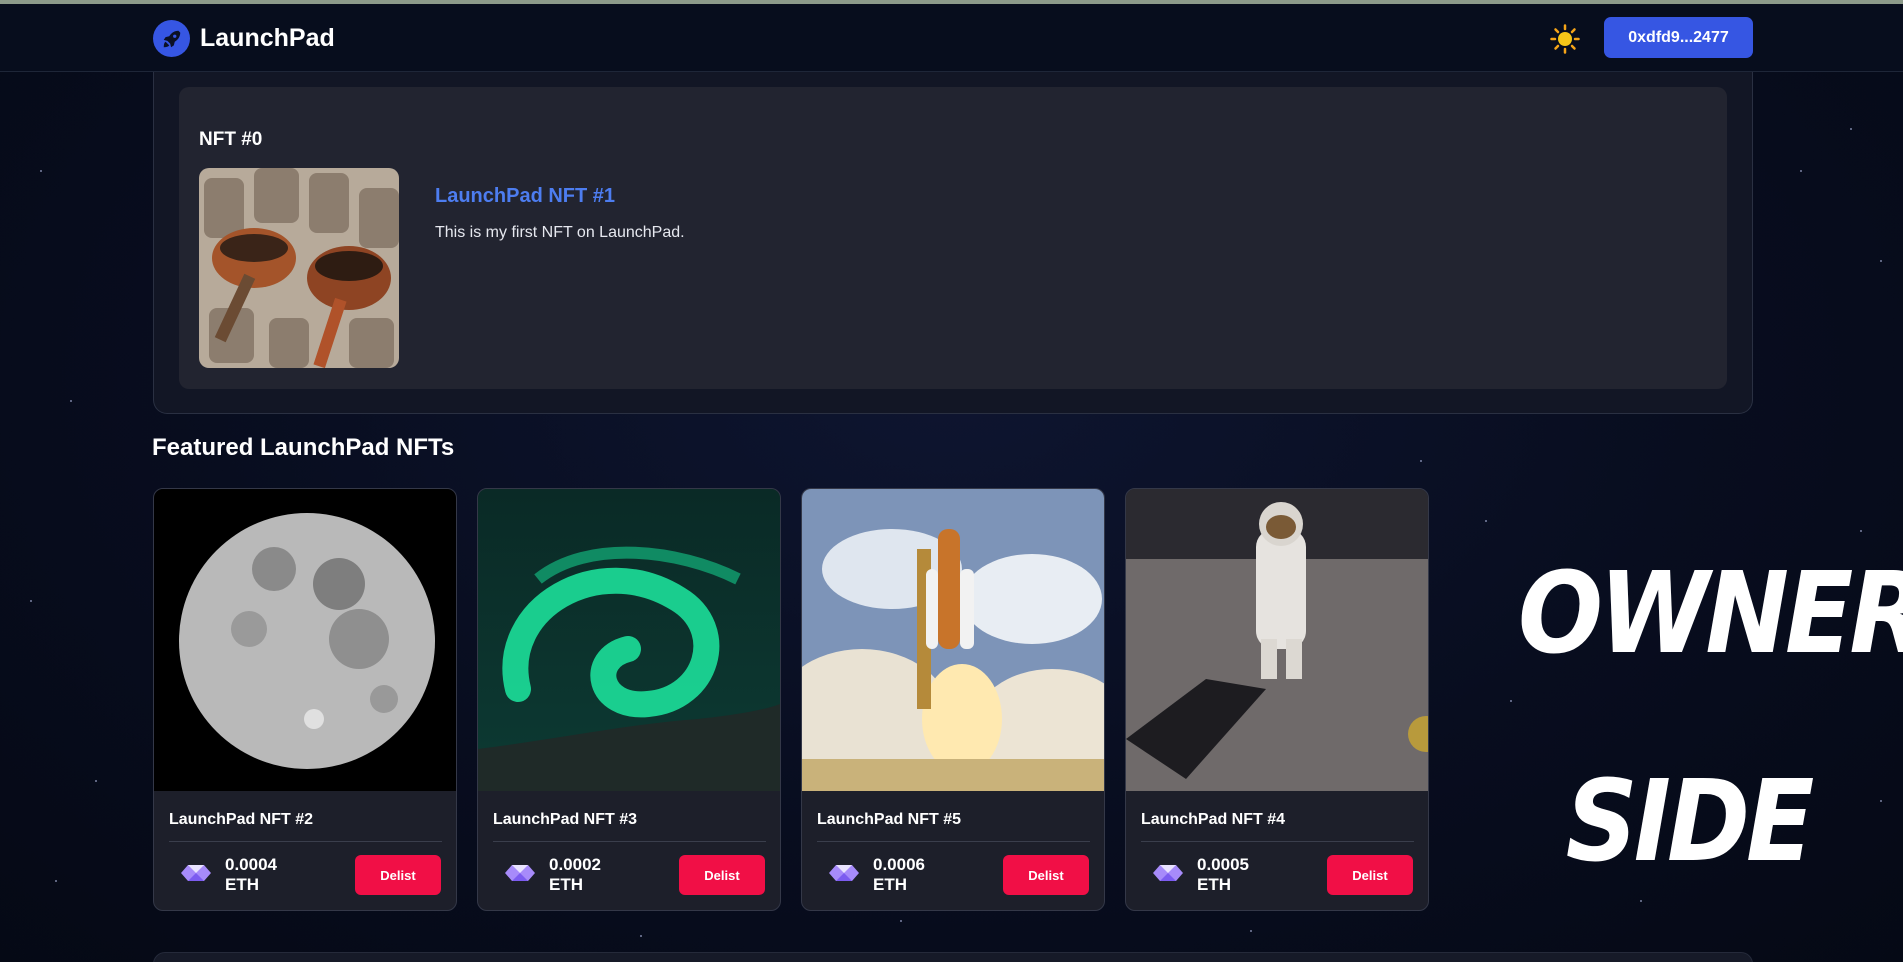  I want to click on moon-image, so click(305, 640).